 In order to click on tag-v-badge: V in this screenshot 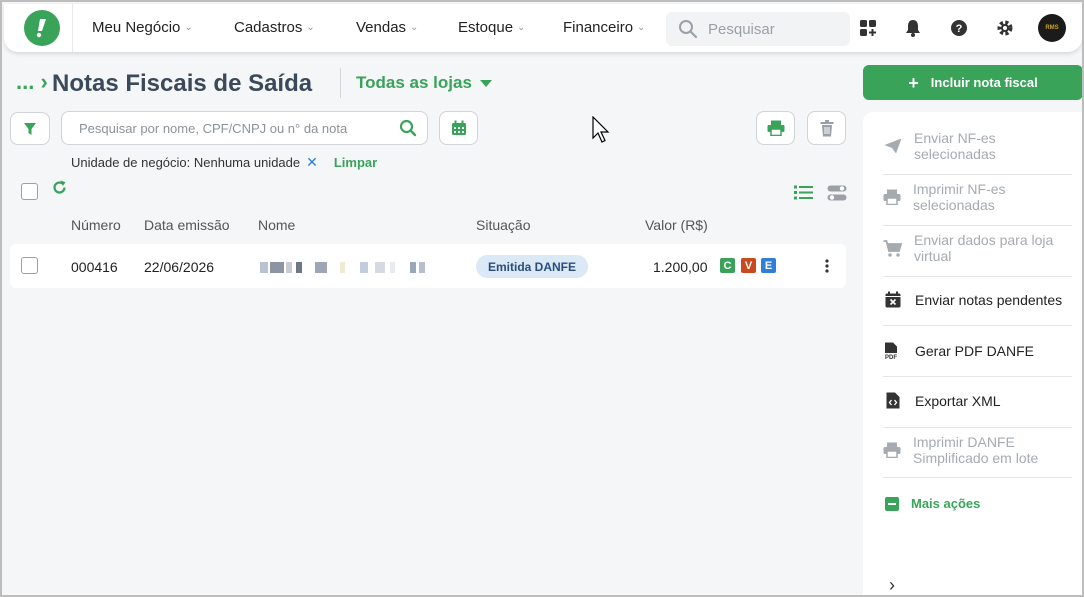, I will do `click(748, 265)`.